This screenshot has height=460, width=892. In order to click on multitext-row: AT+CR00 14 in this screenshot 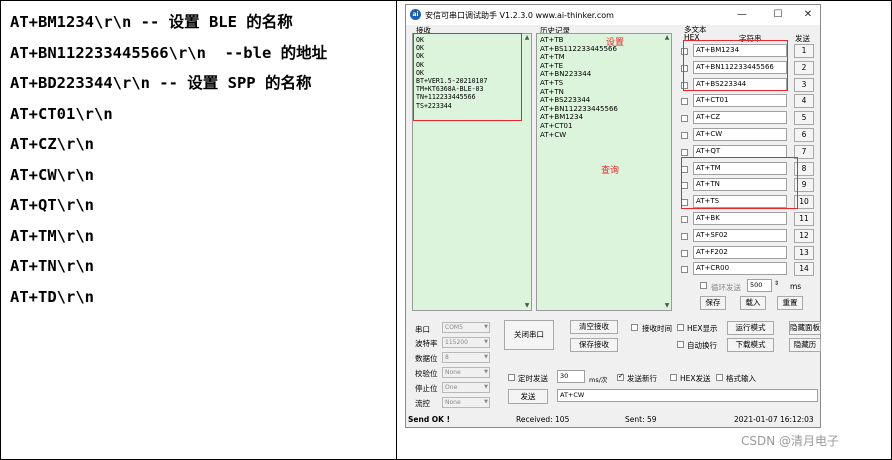, I will do `click(748, 269)`.